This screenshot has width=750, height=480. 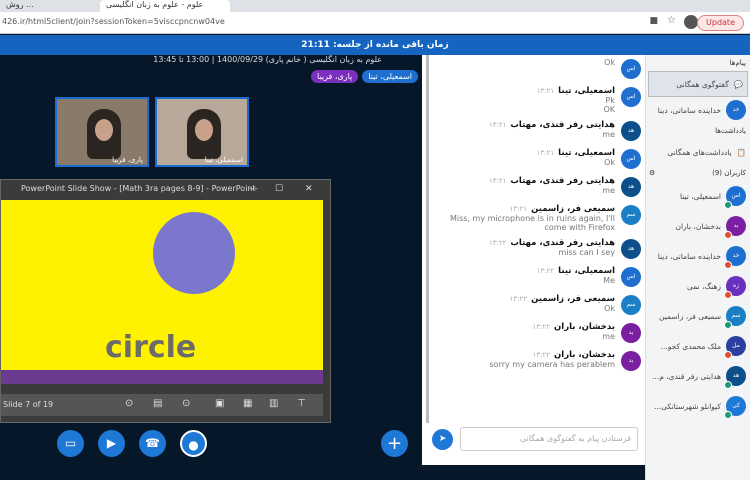 What do you see at coordinates (390, 76) in the screenshot?
I see `talker-pill: اسمعیلی، تینا` at bounding box center [390, 76].